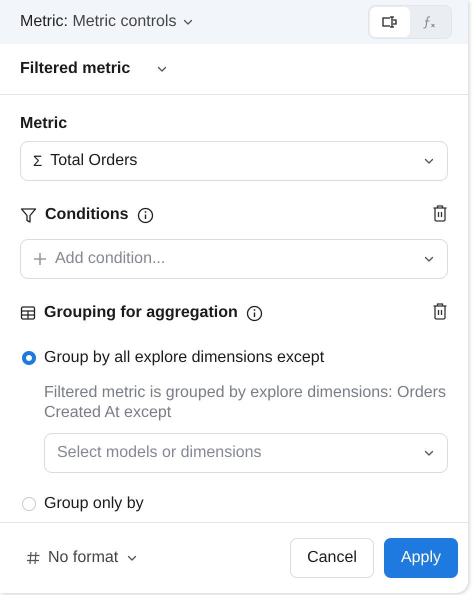 The image size is (476, 595). Describe the element at coordinates (246, 453) in the screenshot. I see `dimension-select: Select models or dimensions` at that location.